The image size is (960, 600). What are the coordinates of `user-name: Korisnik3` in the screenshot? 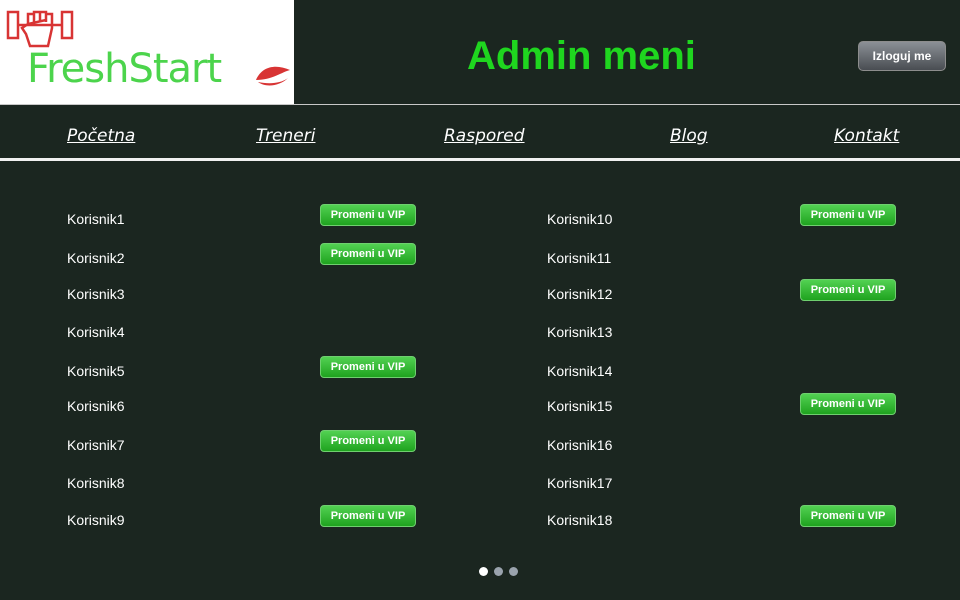 It's located at (96, 294).